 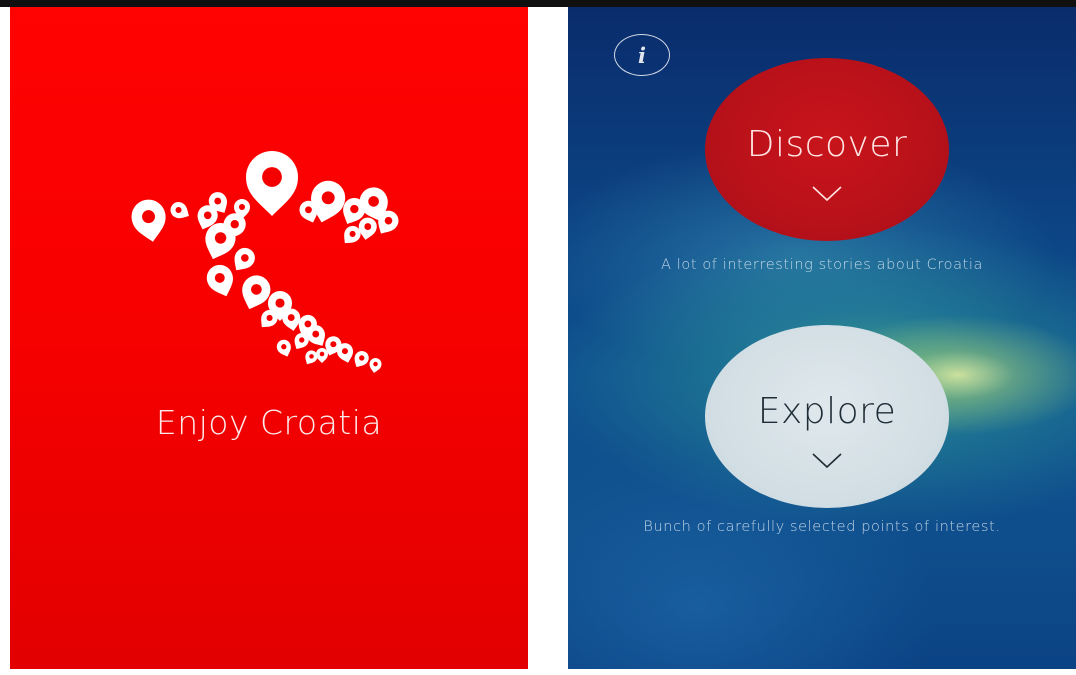 I want to click on info-button: i, so click(x=642, y=55).